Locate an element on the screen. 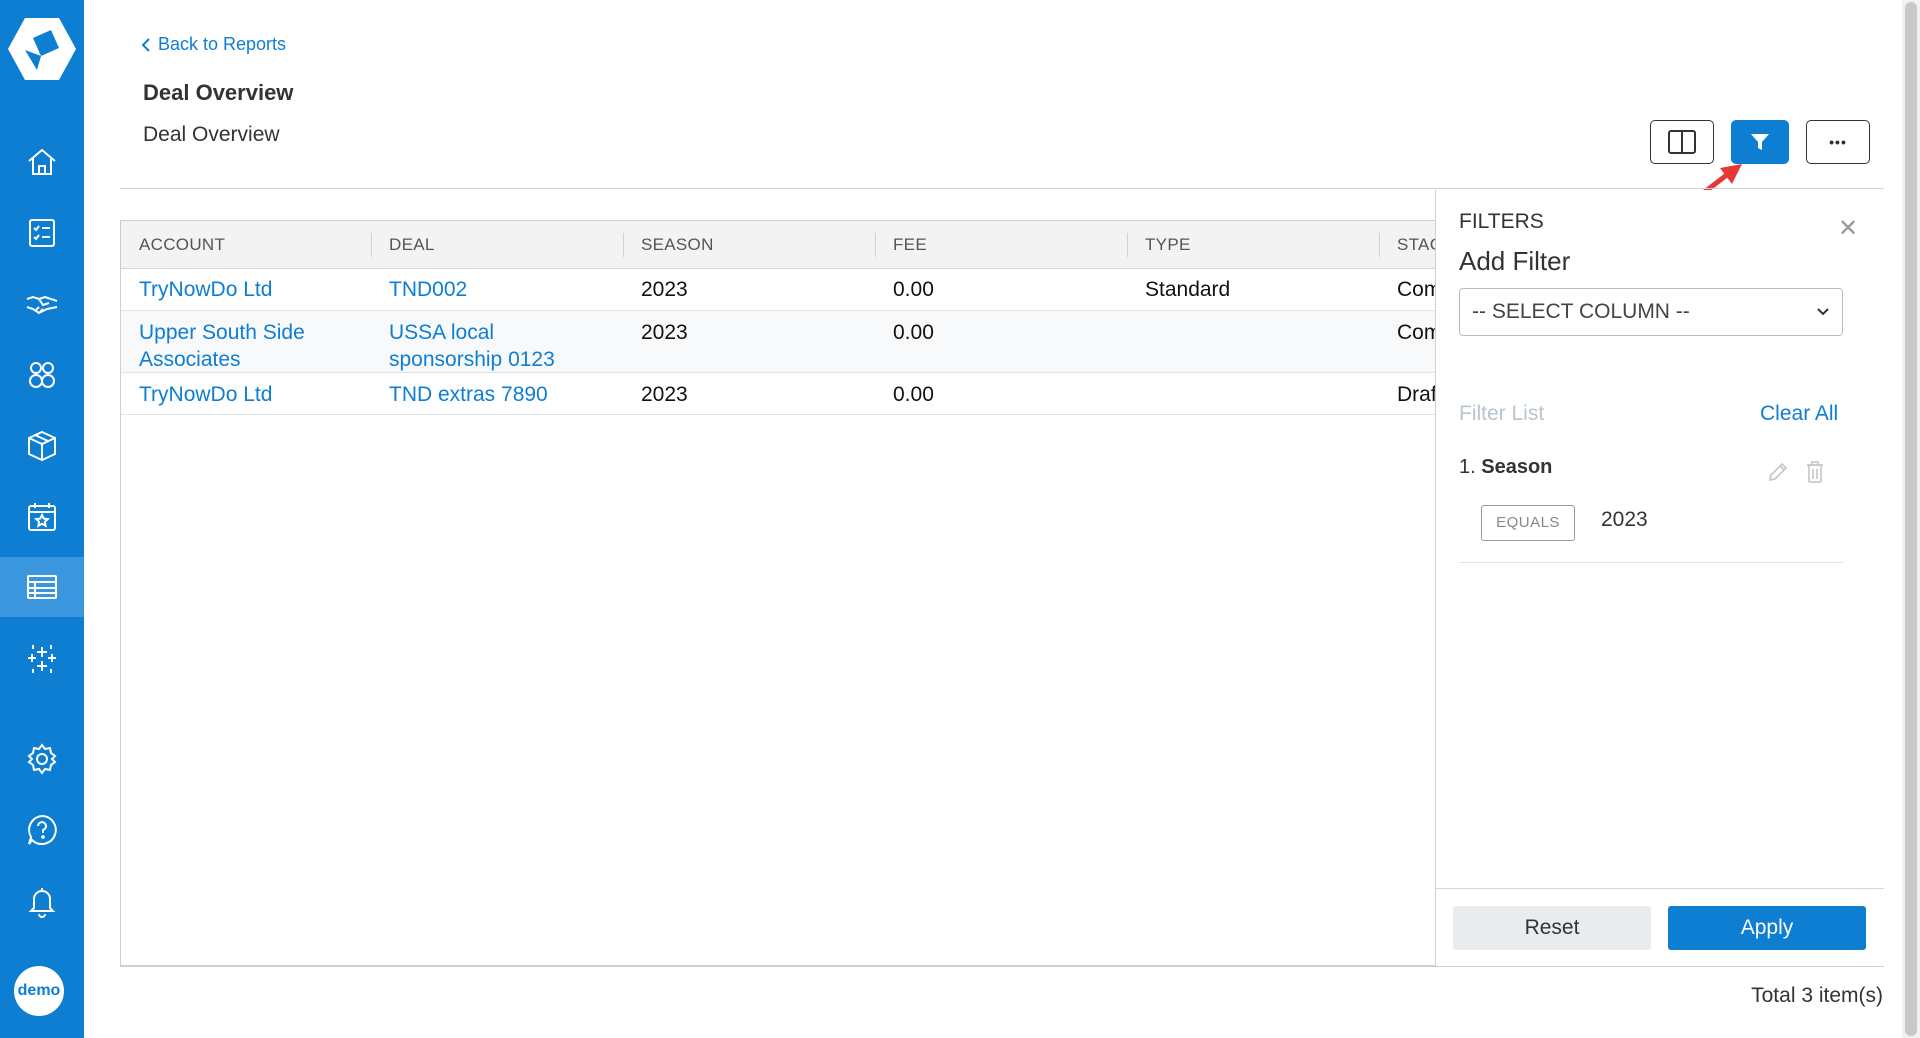  calendar-star-icon is located at coordinates (42, 517).